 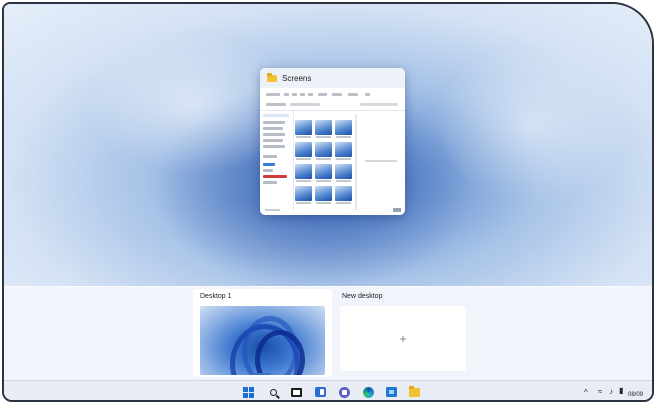 I want to click on widgets-icon, so click(x=320, y=392).